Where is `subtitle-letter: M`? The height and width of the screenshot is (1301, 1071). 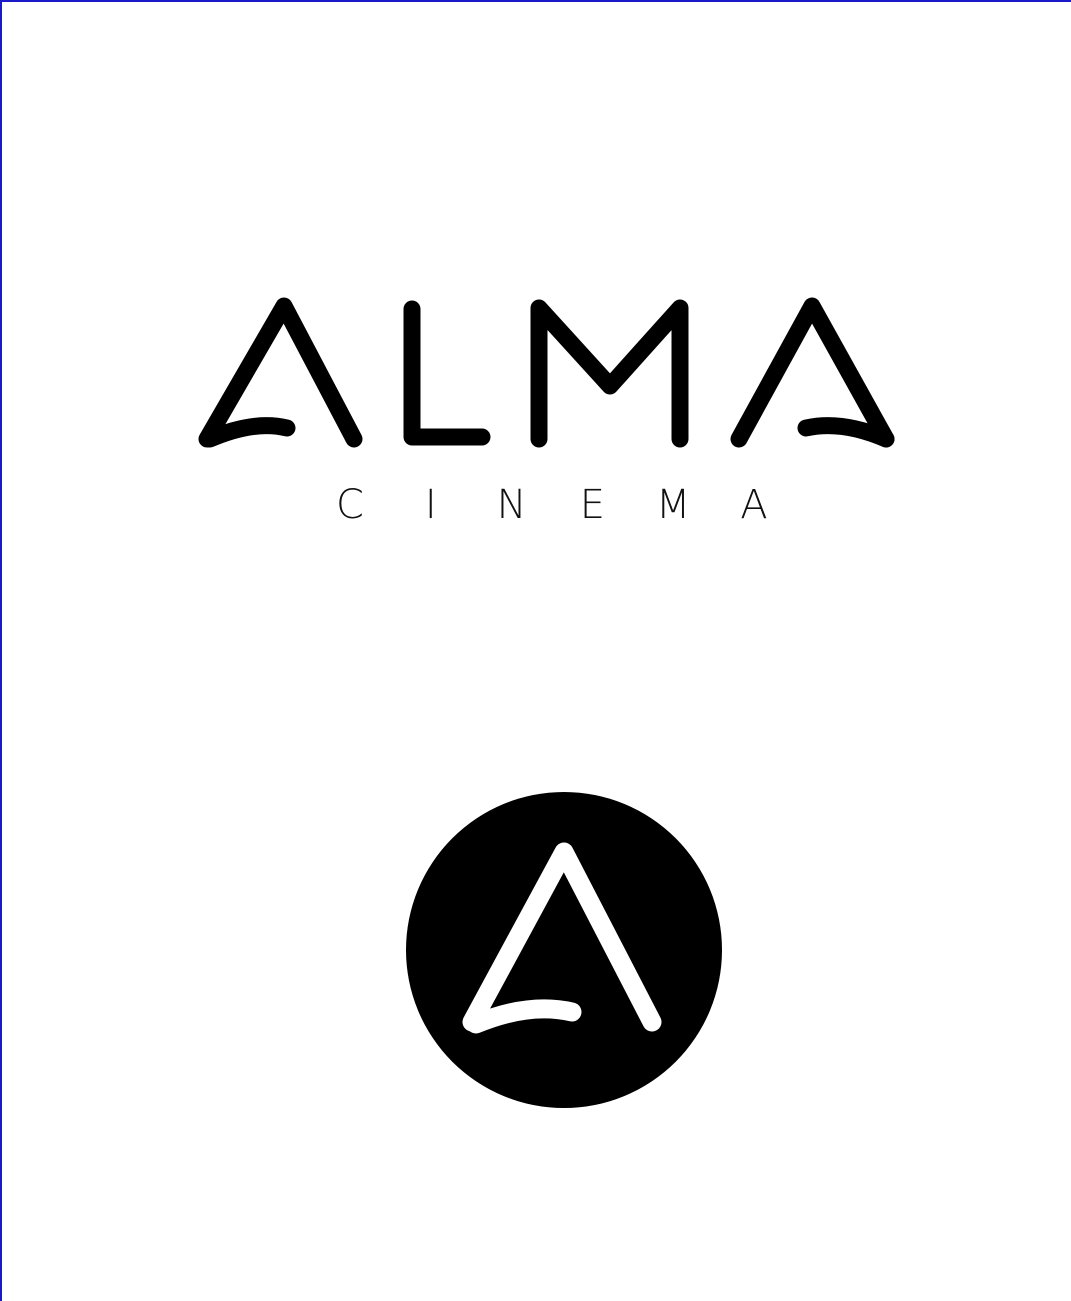 subtitle-letter: M is located at coordinates (673, 505).